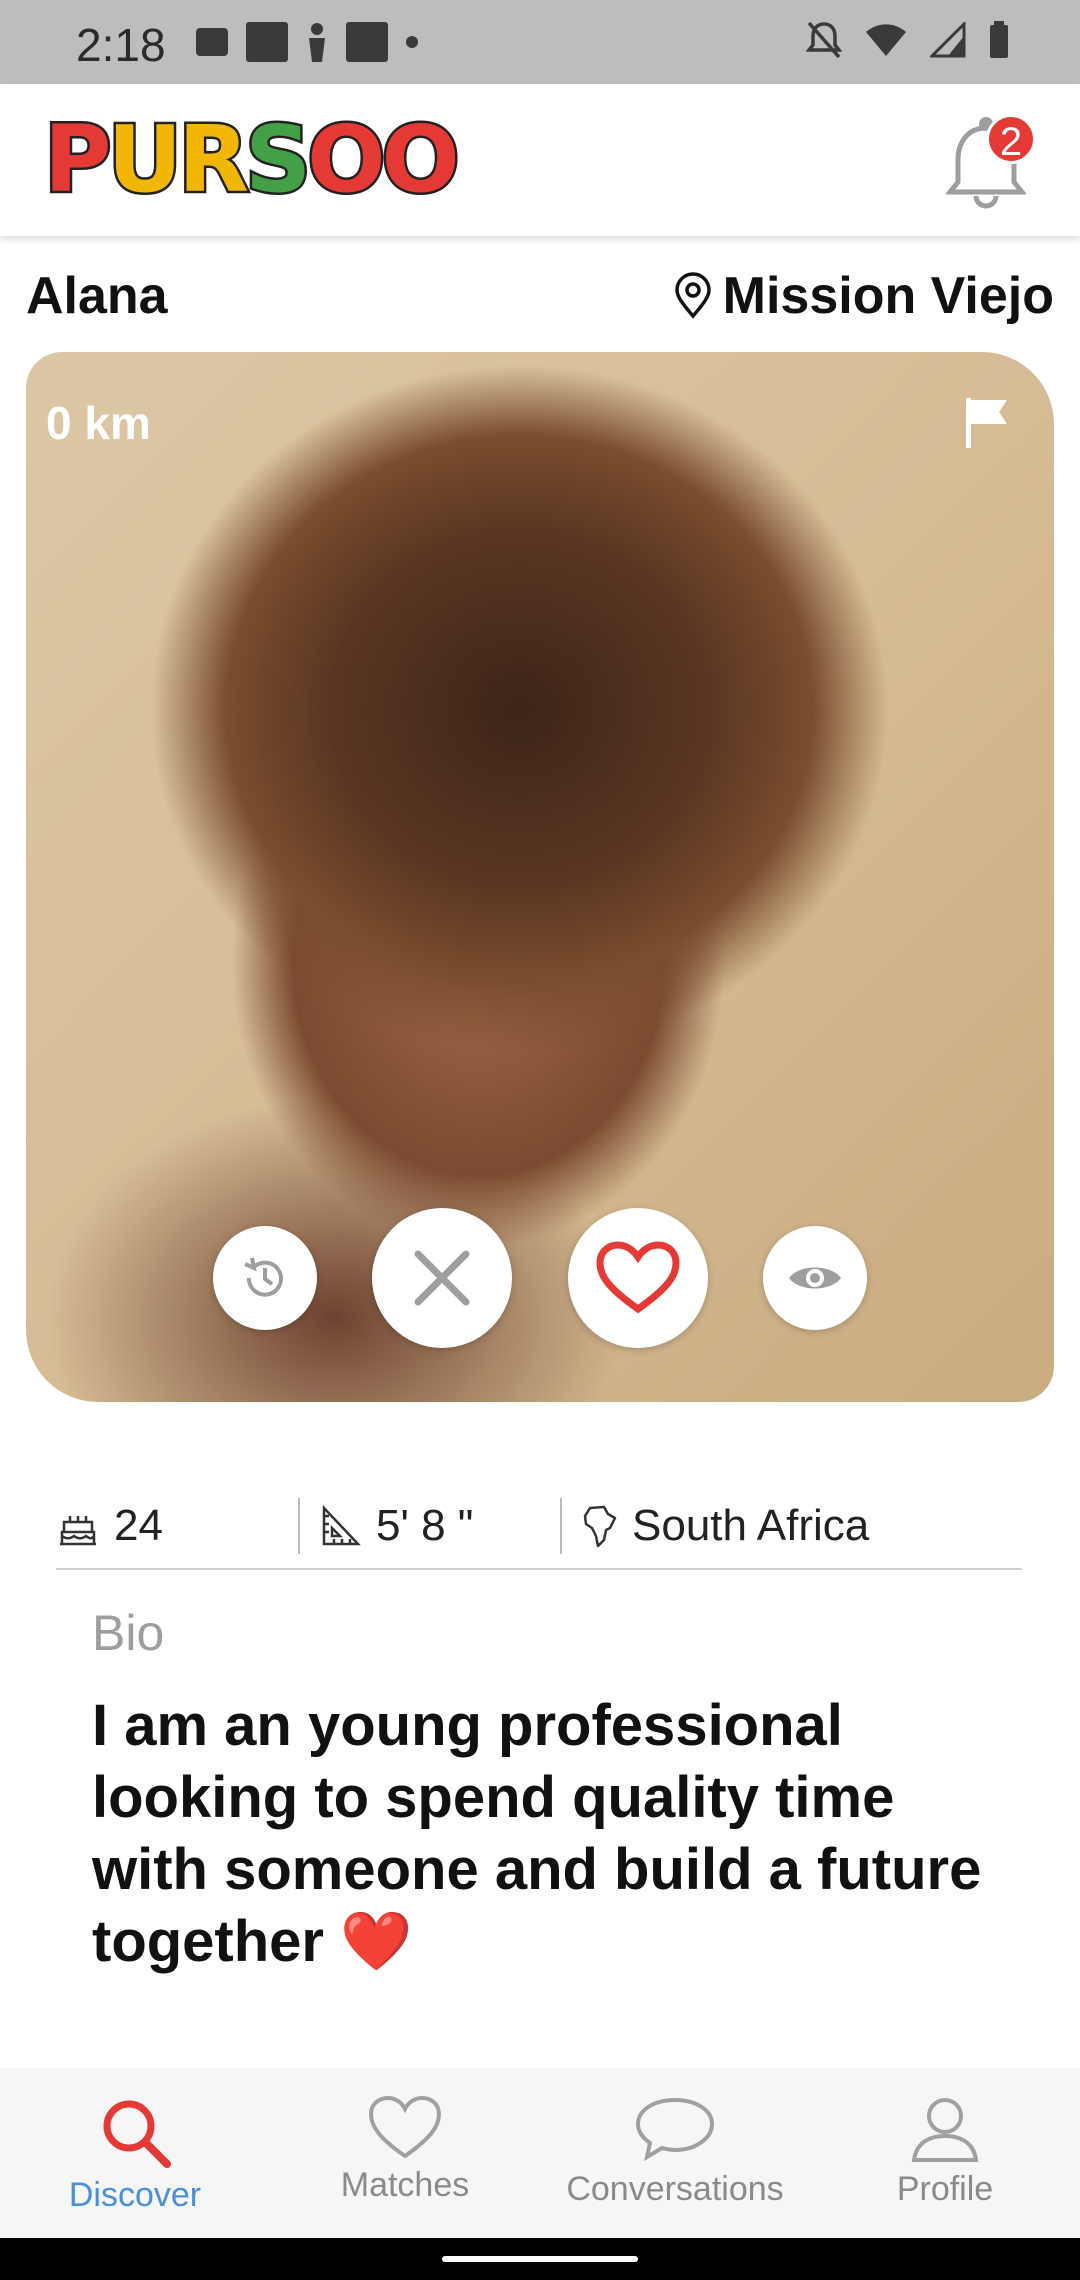 This screenshot has height=2280, width=1080. Describe the element at coordinates (317, 42) in the screenshot. I see `person-icon` at that location.